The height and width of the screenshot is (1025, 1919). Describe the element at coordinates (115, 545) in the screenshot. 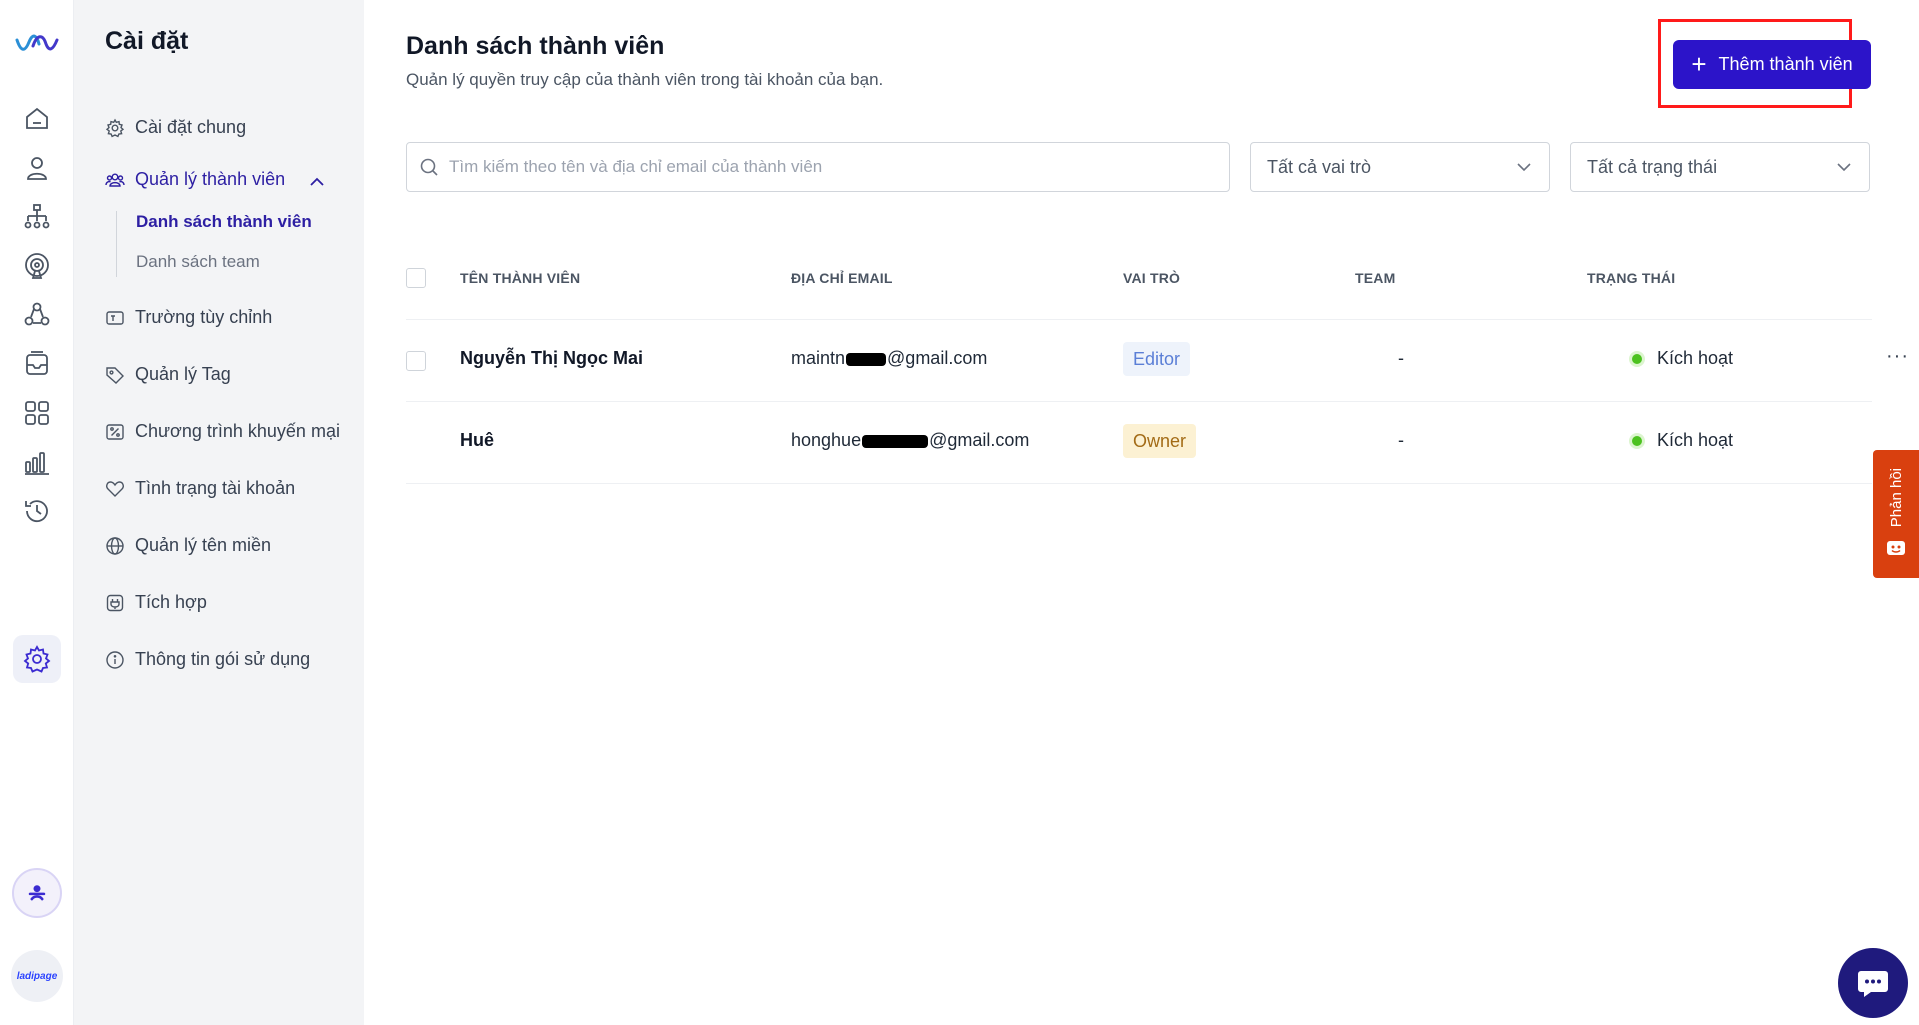

I see `globe-icon` at that location.